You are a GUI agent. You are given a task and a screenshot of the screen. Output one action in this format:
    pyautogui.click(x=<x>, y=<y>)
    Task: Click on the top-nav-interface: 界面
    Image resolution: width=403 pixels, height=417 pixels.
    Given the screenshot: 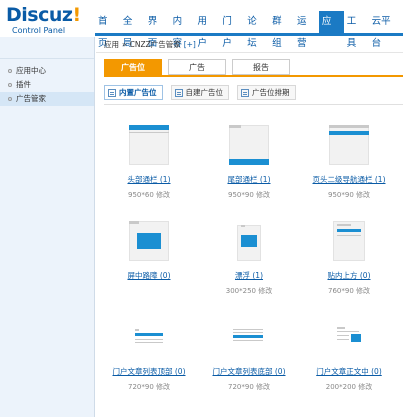 What is the action you would take?
    pyautogui.click(x=157, y=30)
    